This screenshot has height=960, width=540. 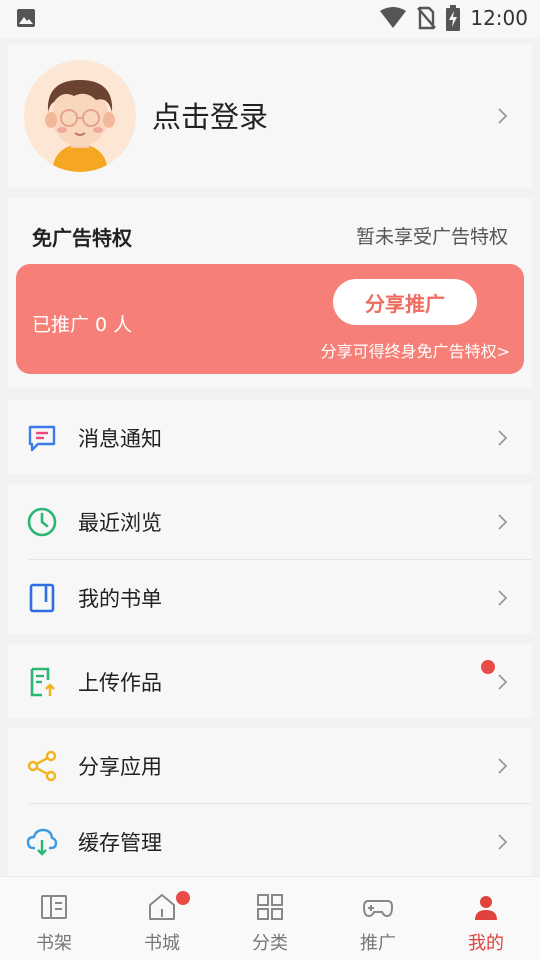 I want to click on status-time: 12:00, so click(x=499, y=18).